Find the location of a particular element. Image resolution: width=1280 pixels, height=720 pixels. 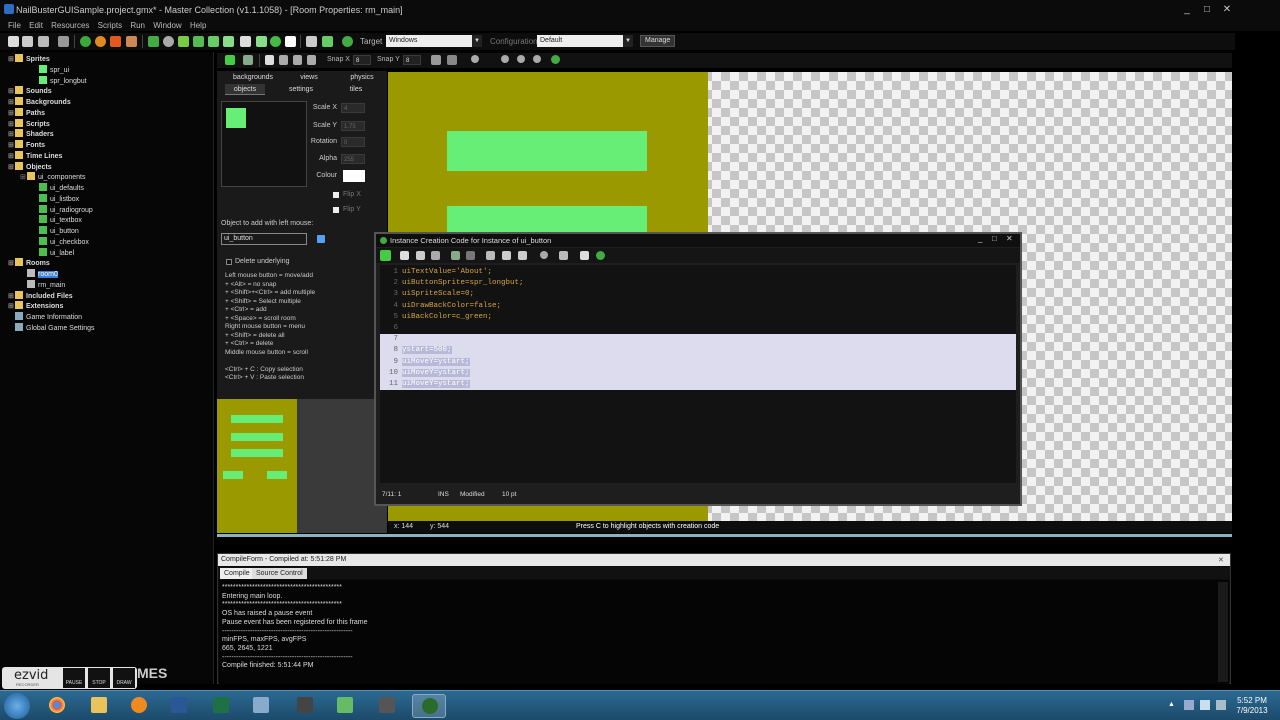

compile-close-button: ✕ is located at coordinates (1222, 560).